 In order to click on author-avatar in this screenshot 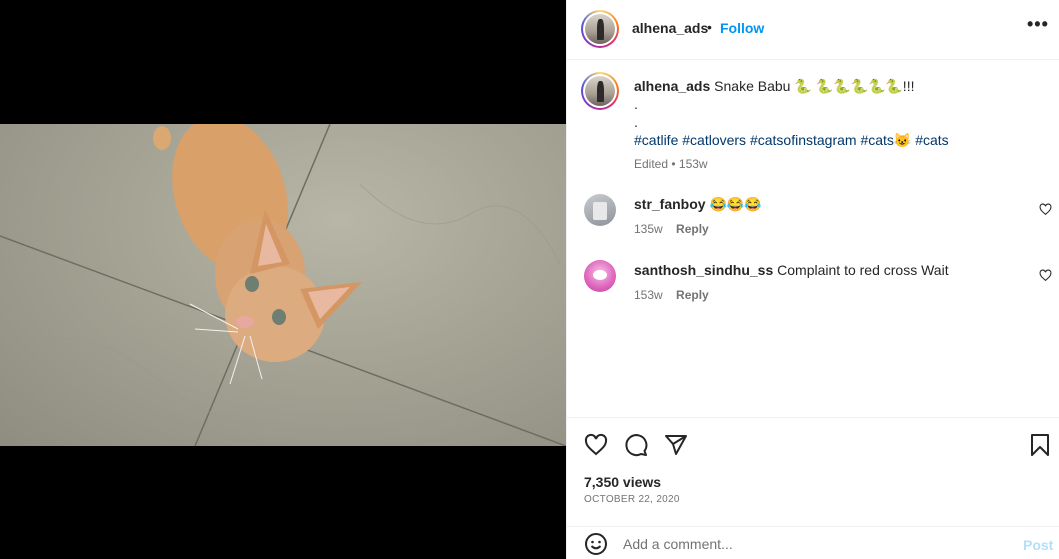, I will do `click(600, 29)`.